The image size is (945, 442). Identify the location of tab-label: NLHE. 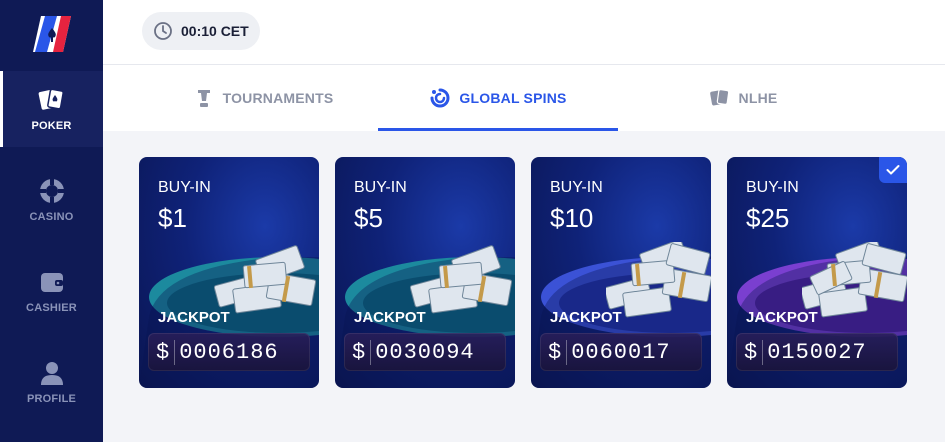
(758, 98).